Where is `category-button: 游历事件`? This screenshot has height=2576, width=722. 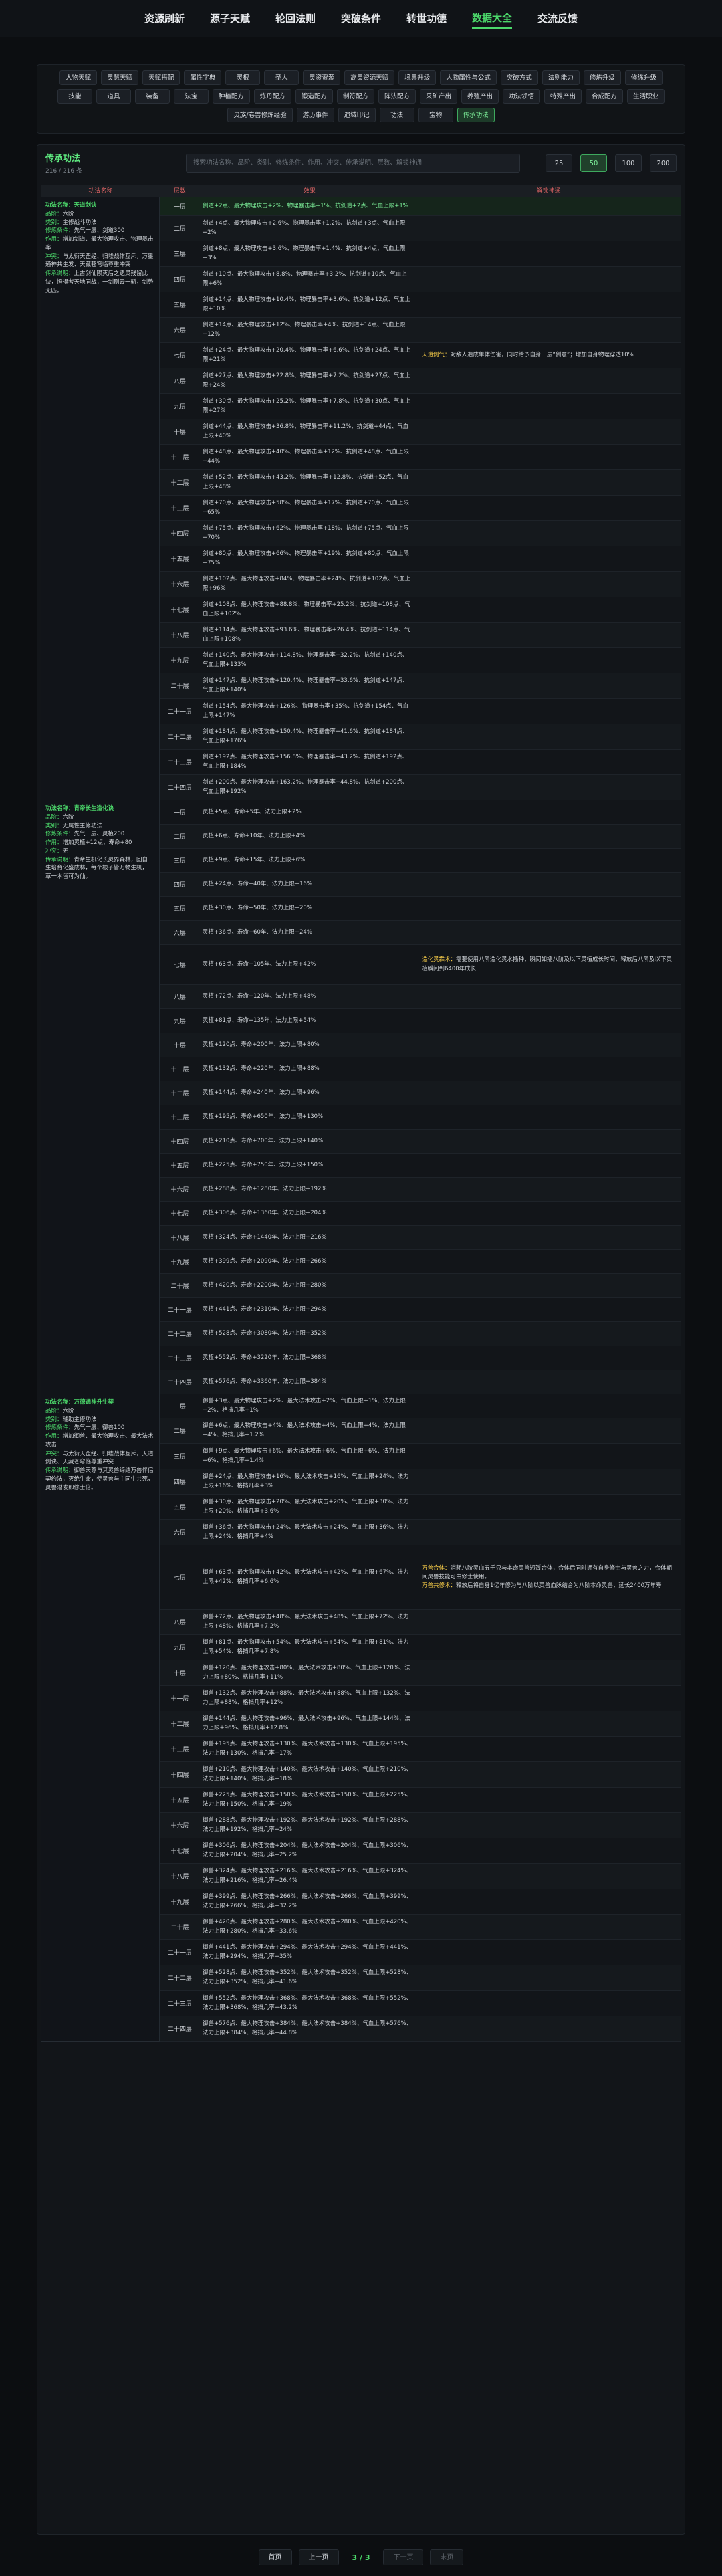 category-button: 游历事件 is located at coordinates (315, 115).